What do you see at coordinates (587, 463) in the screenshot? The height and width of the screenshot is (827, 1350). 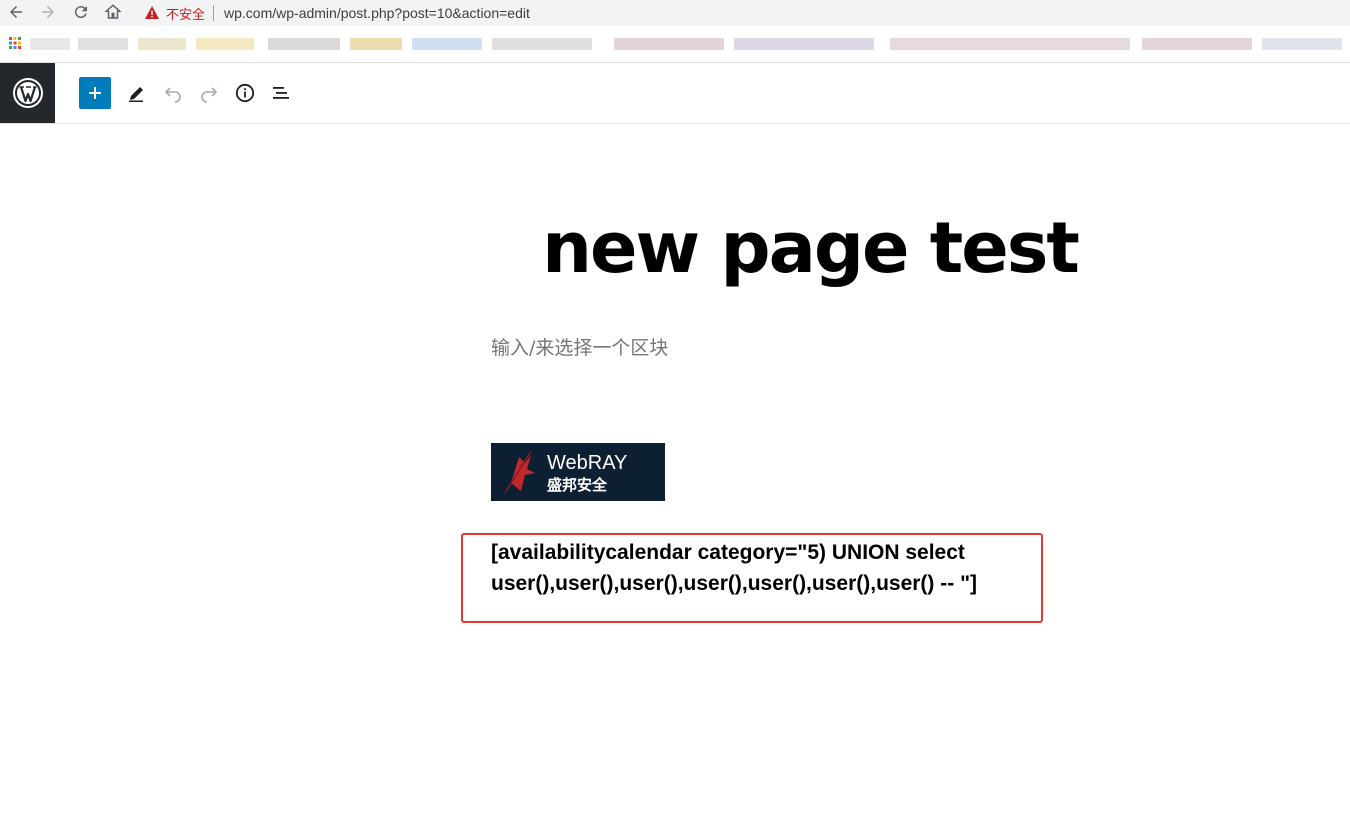 I see `brand-text: WebRAY` at bounding box center [587, 463].